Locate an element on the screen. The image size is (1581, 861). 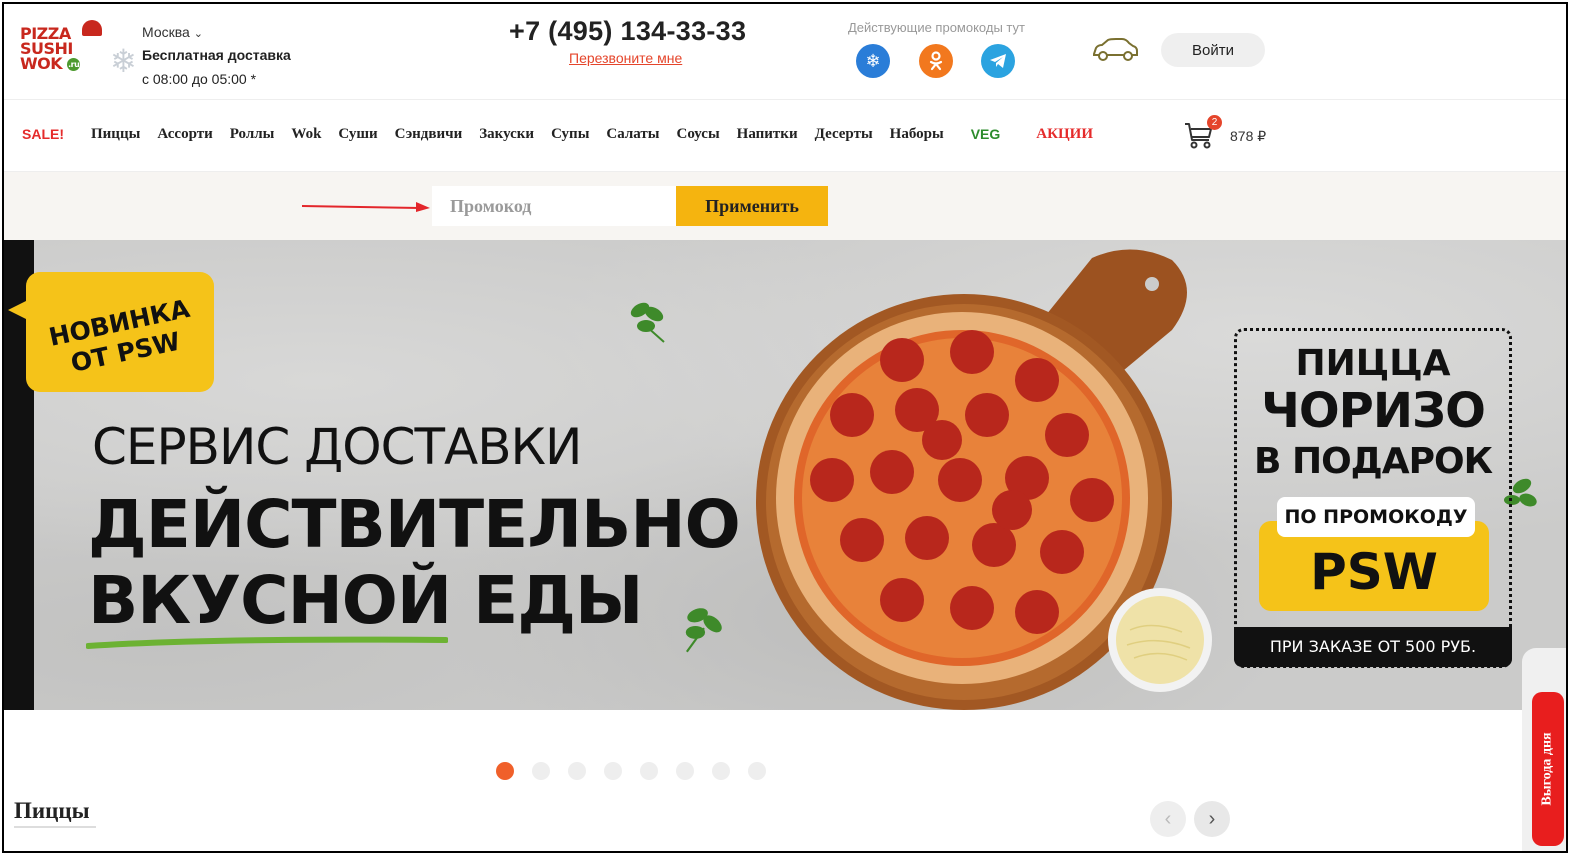
promo-codes-note: Действующие промокоды тут is located at coordinates (936, 27).